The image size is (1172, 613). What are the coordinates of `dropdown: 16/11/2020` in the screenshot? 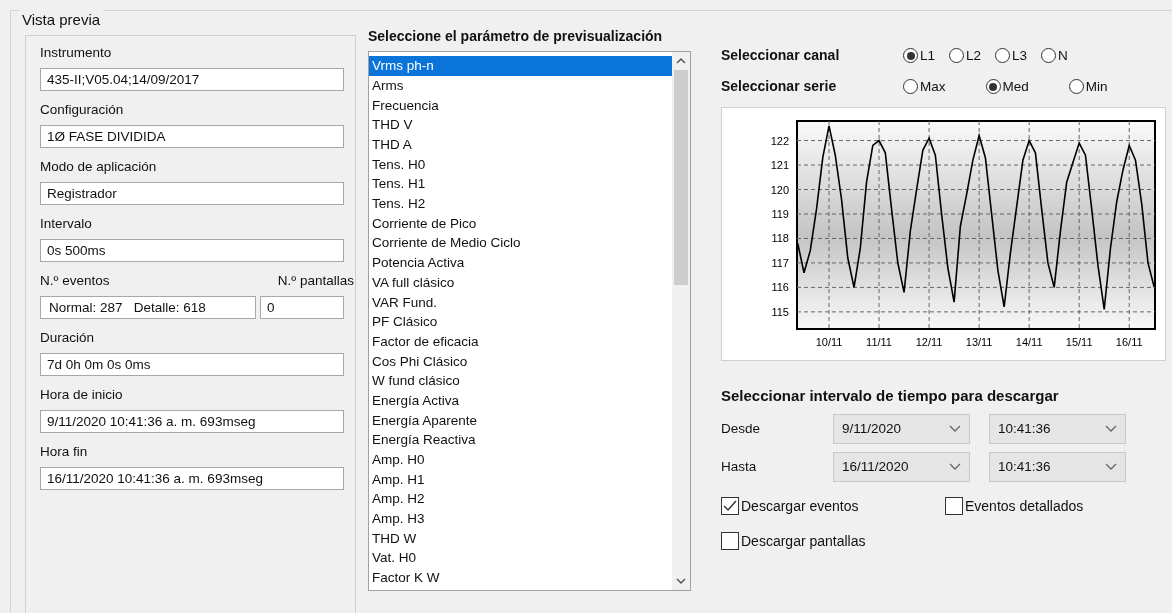 It's located at (901, 466).